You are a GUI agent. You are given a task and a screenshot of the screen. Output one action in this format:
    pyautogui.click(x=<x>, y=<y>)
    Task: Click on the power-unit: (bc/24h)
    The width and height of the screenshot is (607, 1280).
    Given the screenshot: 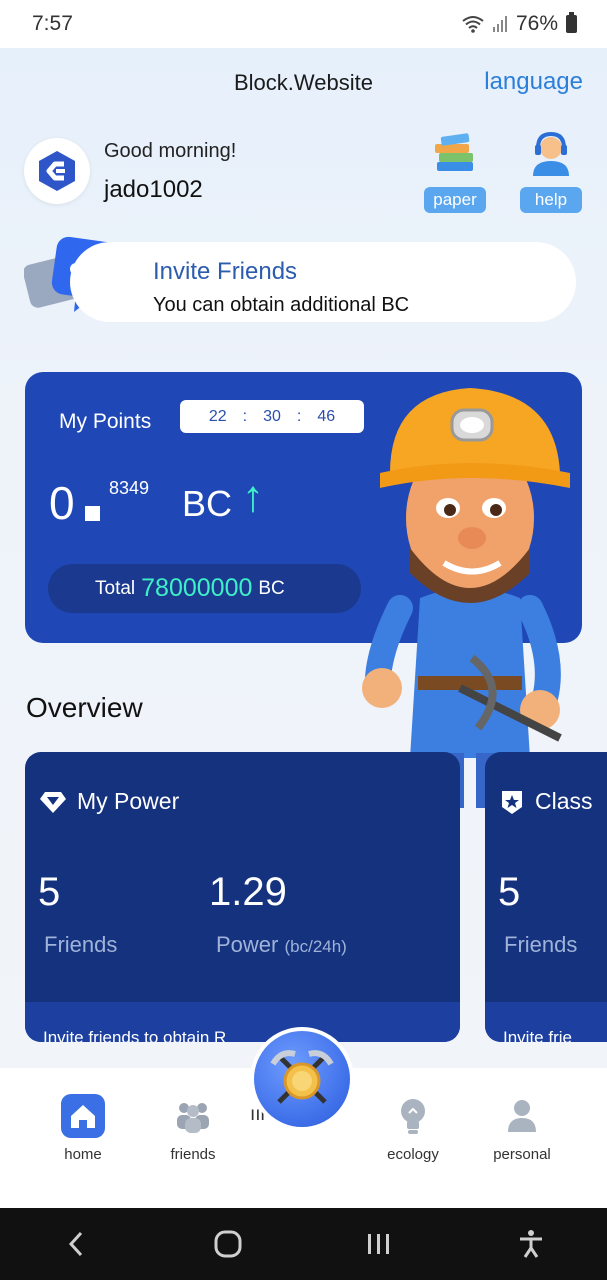 What is the action you would take?
    pyautogui.click(x=315, y=946)
    